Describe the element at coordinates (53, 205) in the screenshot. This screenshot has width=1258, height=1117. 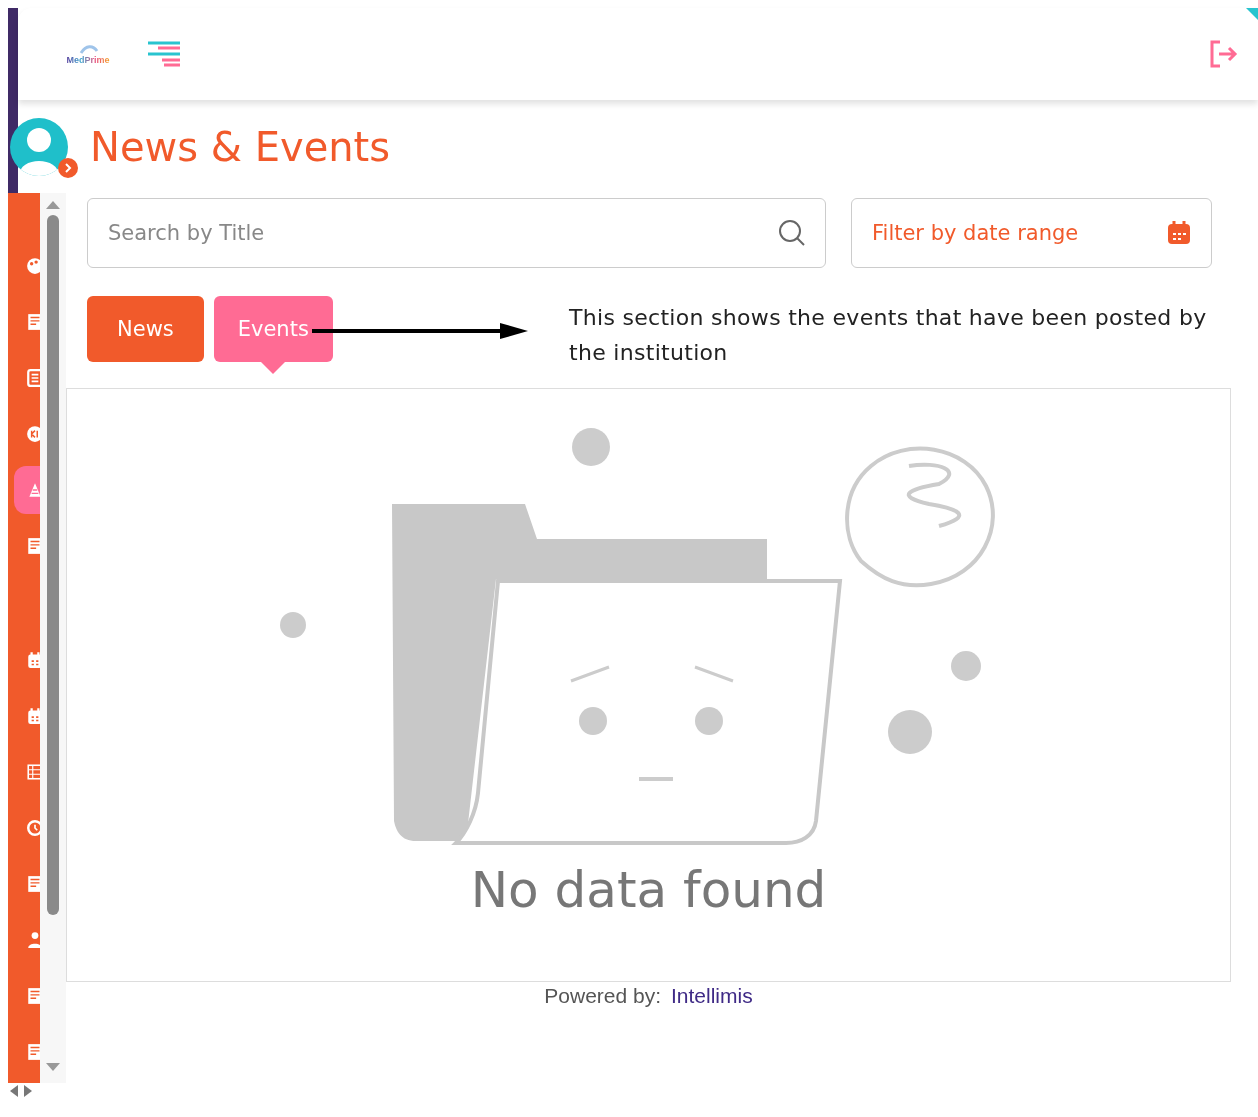
I see `scroll-up-icon` at that location.